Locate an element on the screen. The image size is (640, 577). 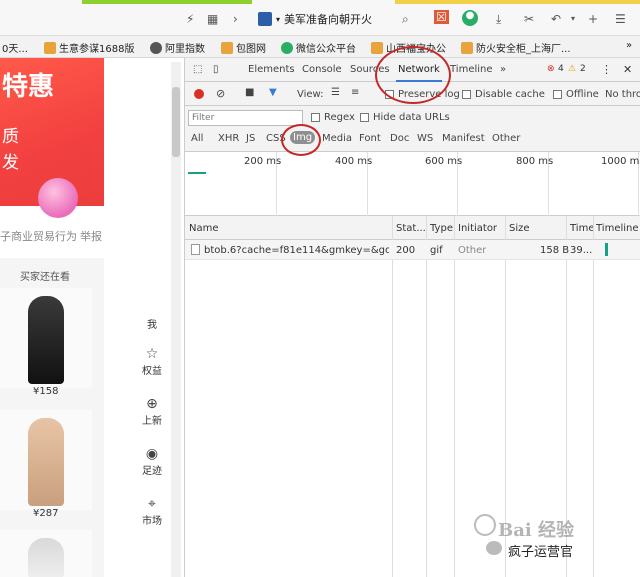
throttle-select: No throt is located at coordinates (622, 94).